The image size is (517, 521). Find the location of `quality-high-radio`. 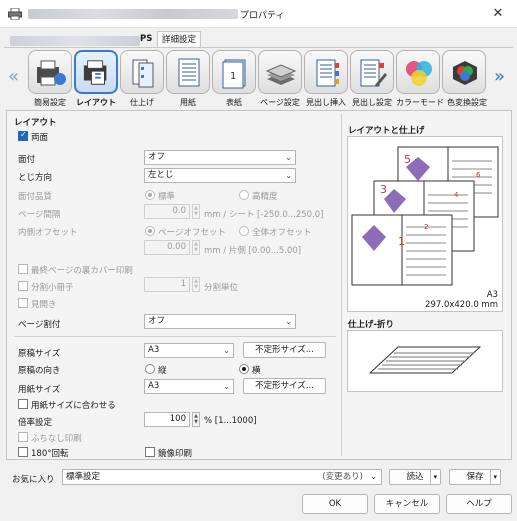

quality-high-radio is located at coordinates (244, 195).